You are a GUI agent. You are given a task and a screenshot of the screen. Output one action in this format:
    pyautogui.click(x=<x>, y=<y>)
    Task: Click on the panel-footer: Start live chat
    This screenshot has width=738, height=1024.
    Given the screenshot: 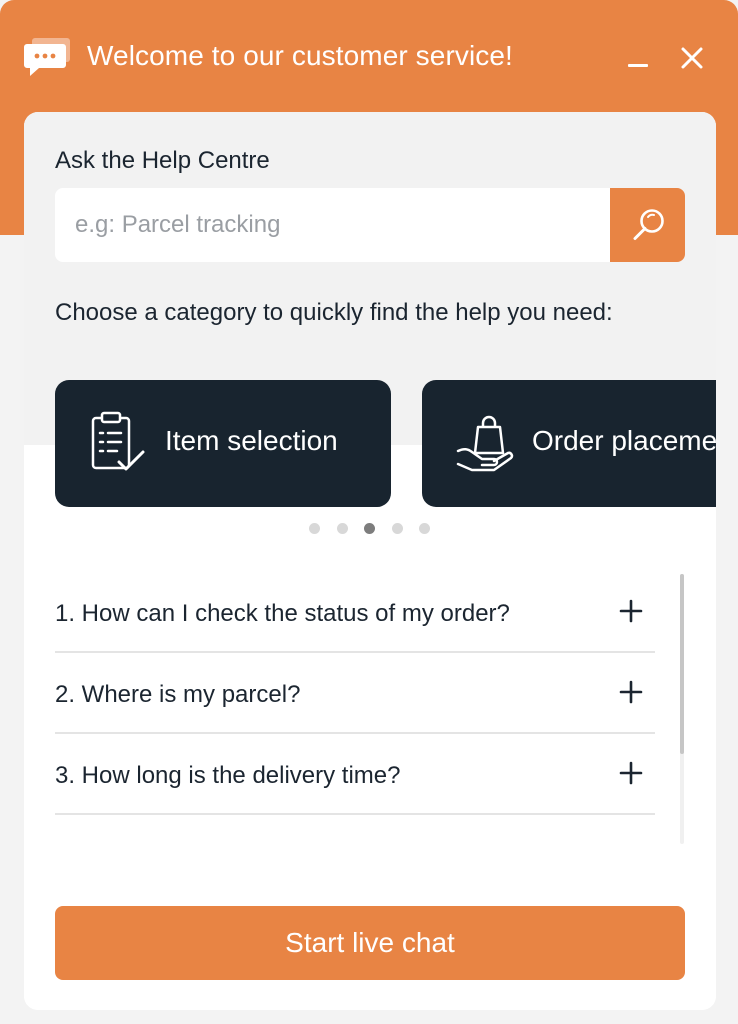 What is the action you would take?
    pyautogui.click(x=370, y=942)
    